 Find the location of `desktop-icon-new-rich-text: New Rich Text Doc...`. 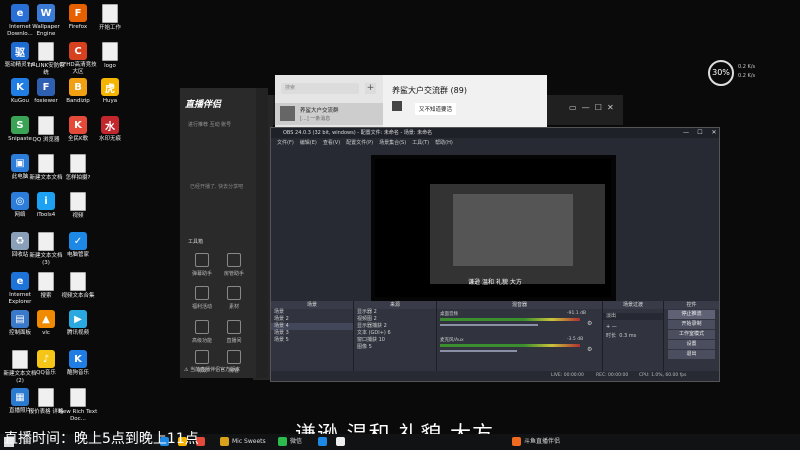

desktop-icon-new-rich-text: New Rich Text Doc... is located at coordinates (78, 405).